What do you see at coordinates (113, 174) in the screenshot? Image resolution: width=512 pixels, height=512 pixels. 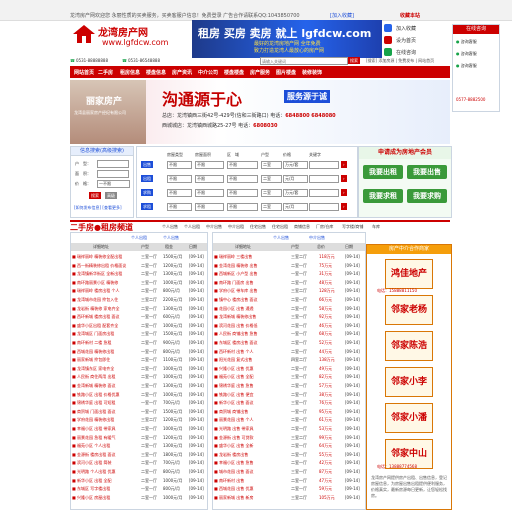 I see `area-input` at bounding box center [113, 174].